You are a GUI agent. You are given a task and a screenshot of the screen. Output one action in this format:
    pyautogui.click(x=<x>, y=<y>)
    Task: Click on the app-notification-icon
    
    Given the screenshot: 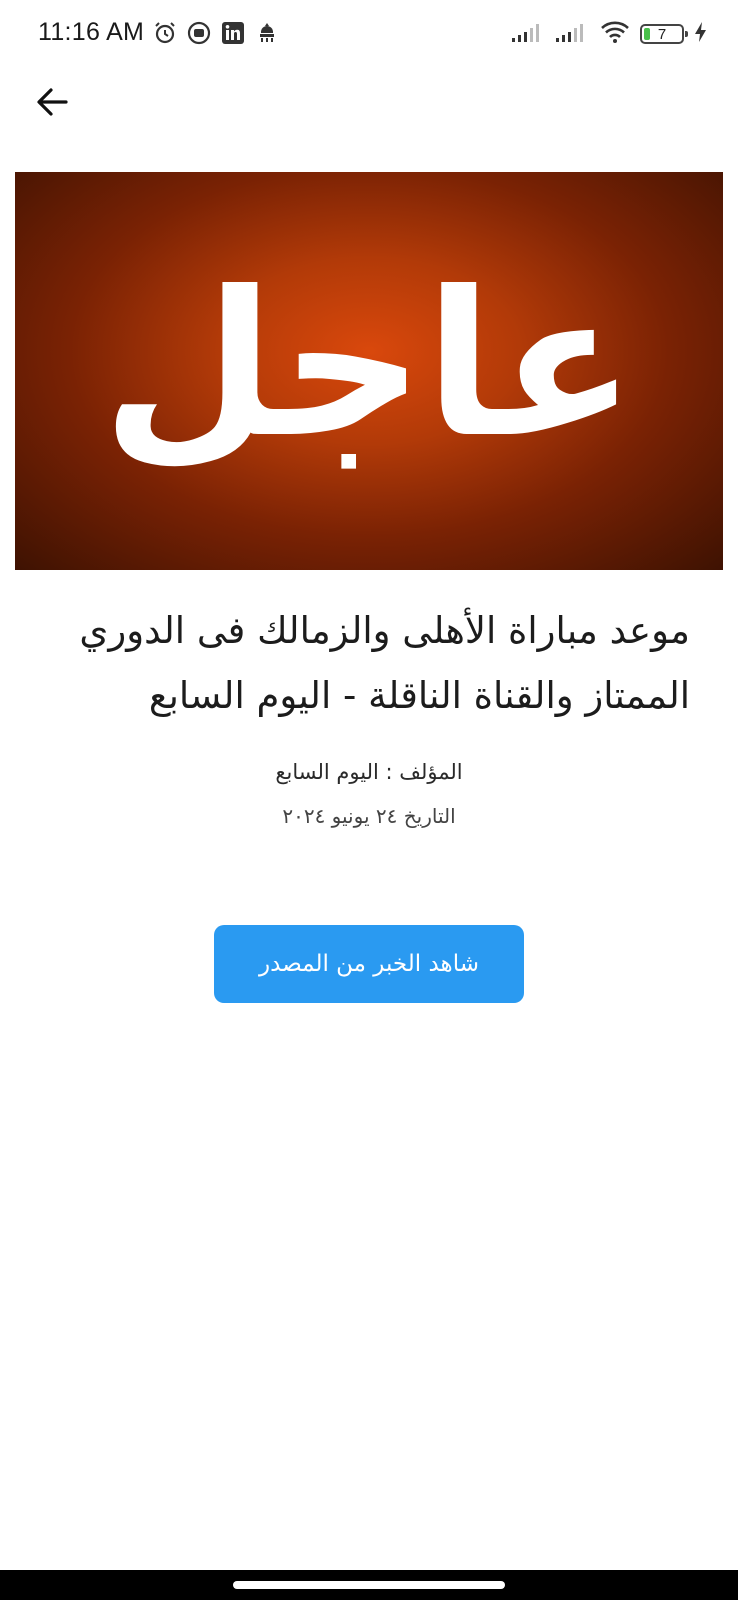 What is the action you would take?
    pyautogui.click(x=267, y=33)
    